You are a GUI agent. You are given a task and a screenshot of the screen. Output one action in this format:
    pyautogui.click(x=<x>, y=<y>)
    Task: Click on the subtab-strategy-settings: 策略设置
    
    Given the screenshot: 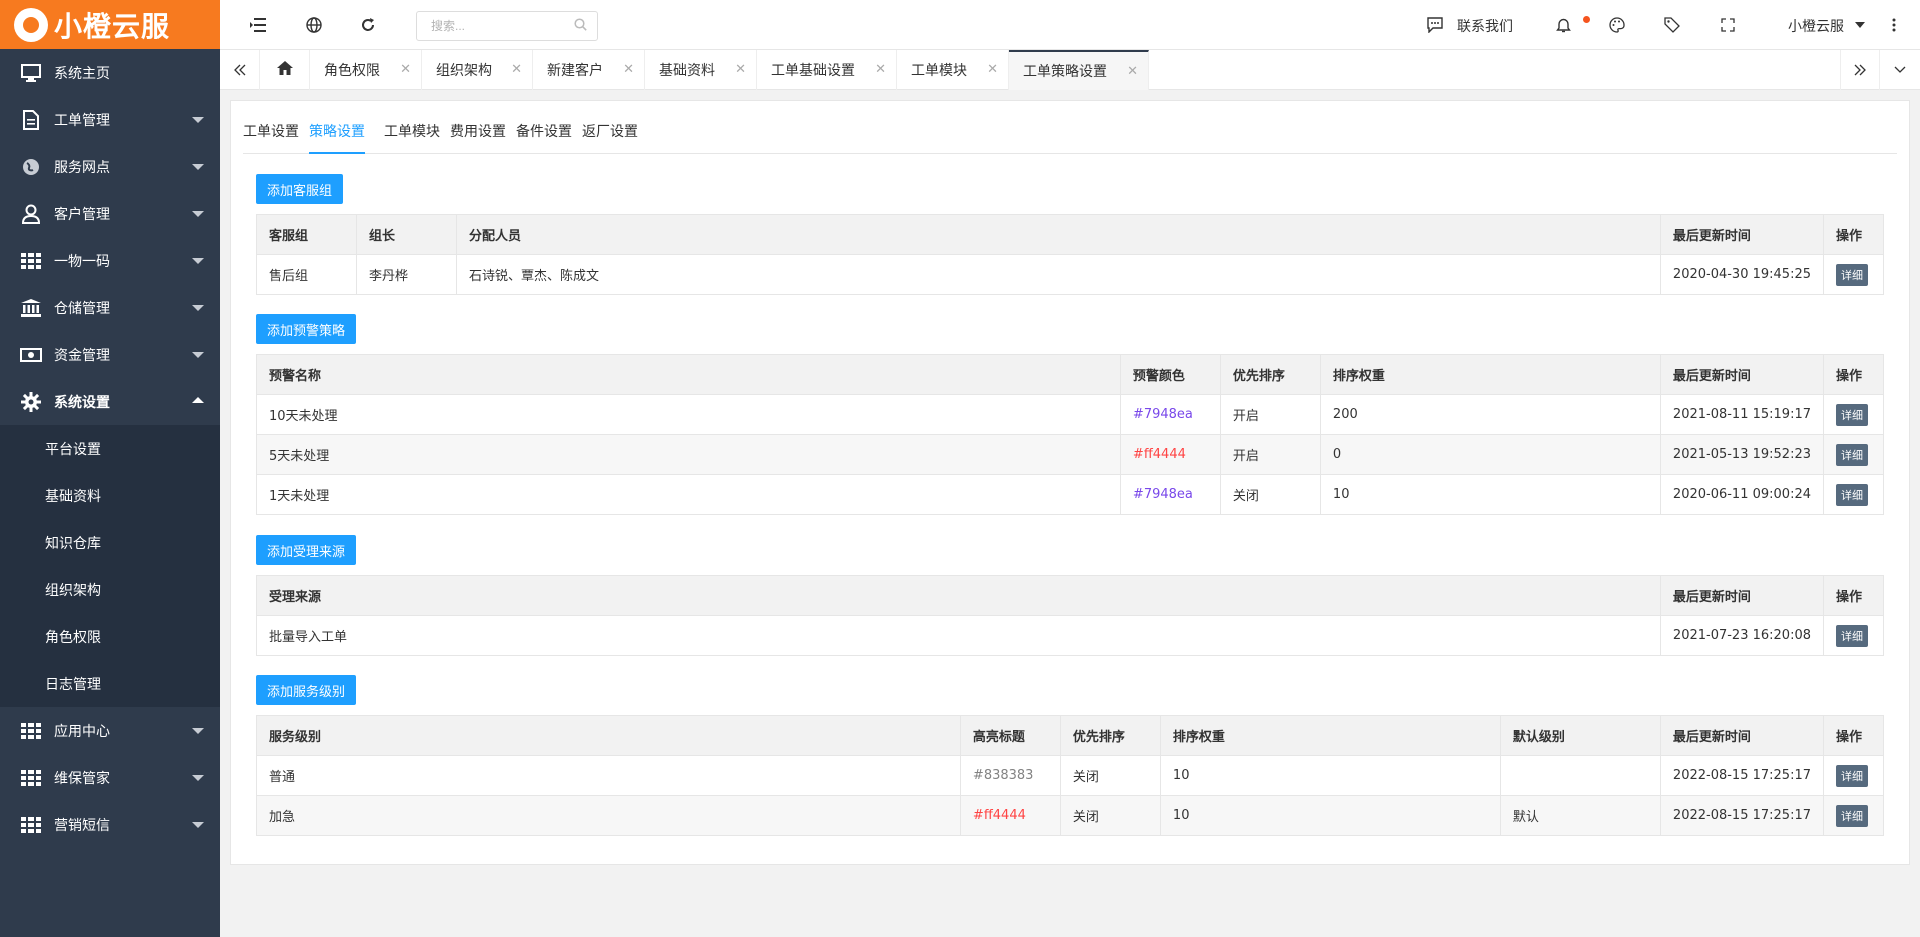 What is the action you would take?
    pyautogui.click(x=337, y=132)
    